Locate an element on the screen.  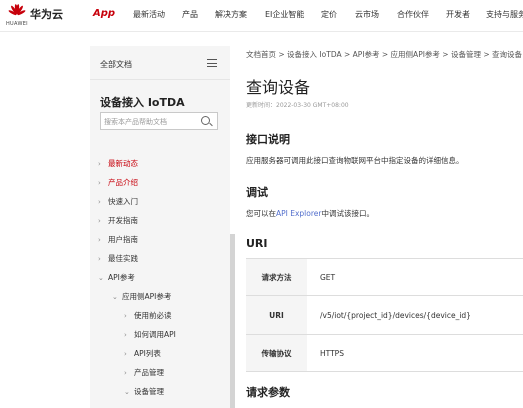
table-key: URI is located at coordinates (276, 315).